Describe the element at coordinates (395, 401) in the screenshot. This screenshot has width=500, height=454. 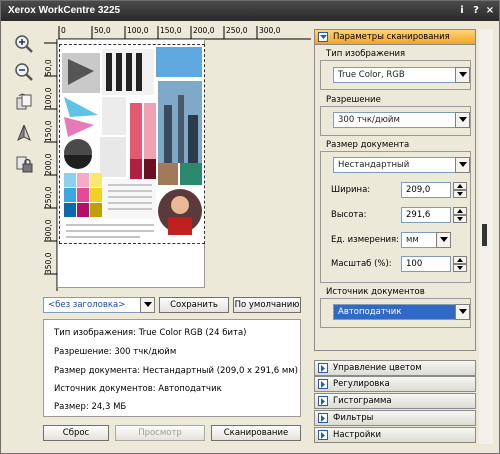
I see `section-histogram: Гистограмма` at that location.